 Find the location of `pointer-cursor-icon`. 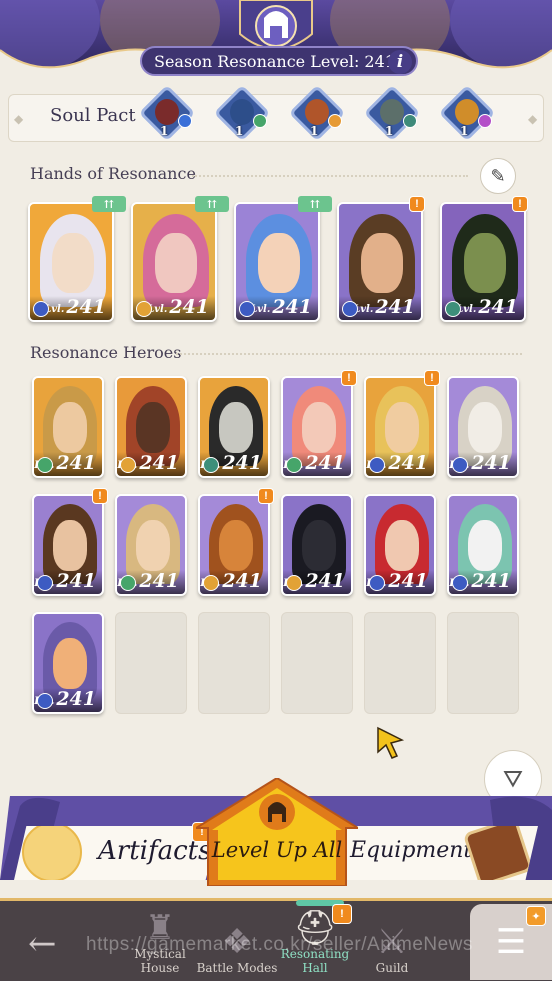

pointer-cursor-icon is located at coordinates (391, 742).